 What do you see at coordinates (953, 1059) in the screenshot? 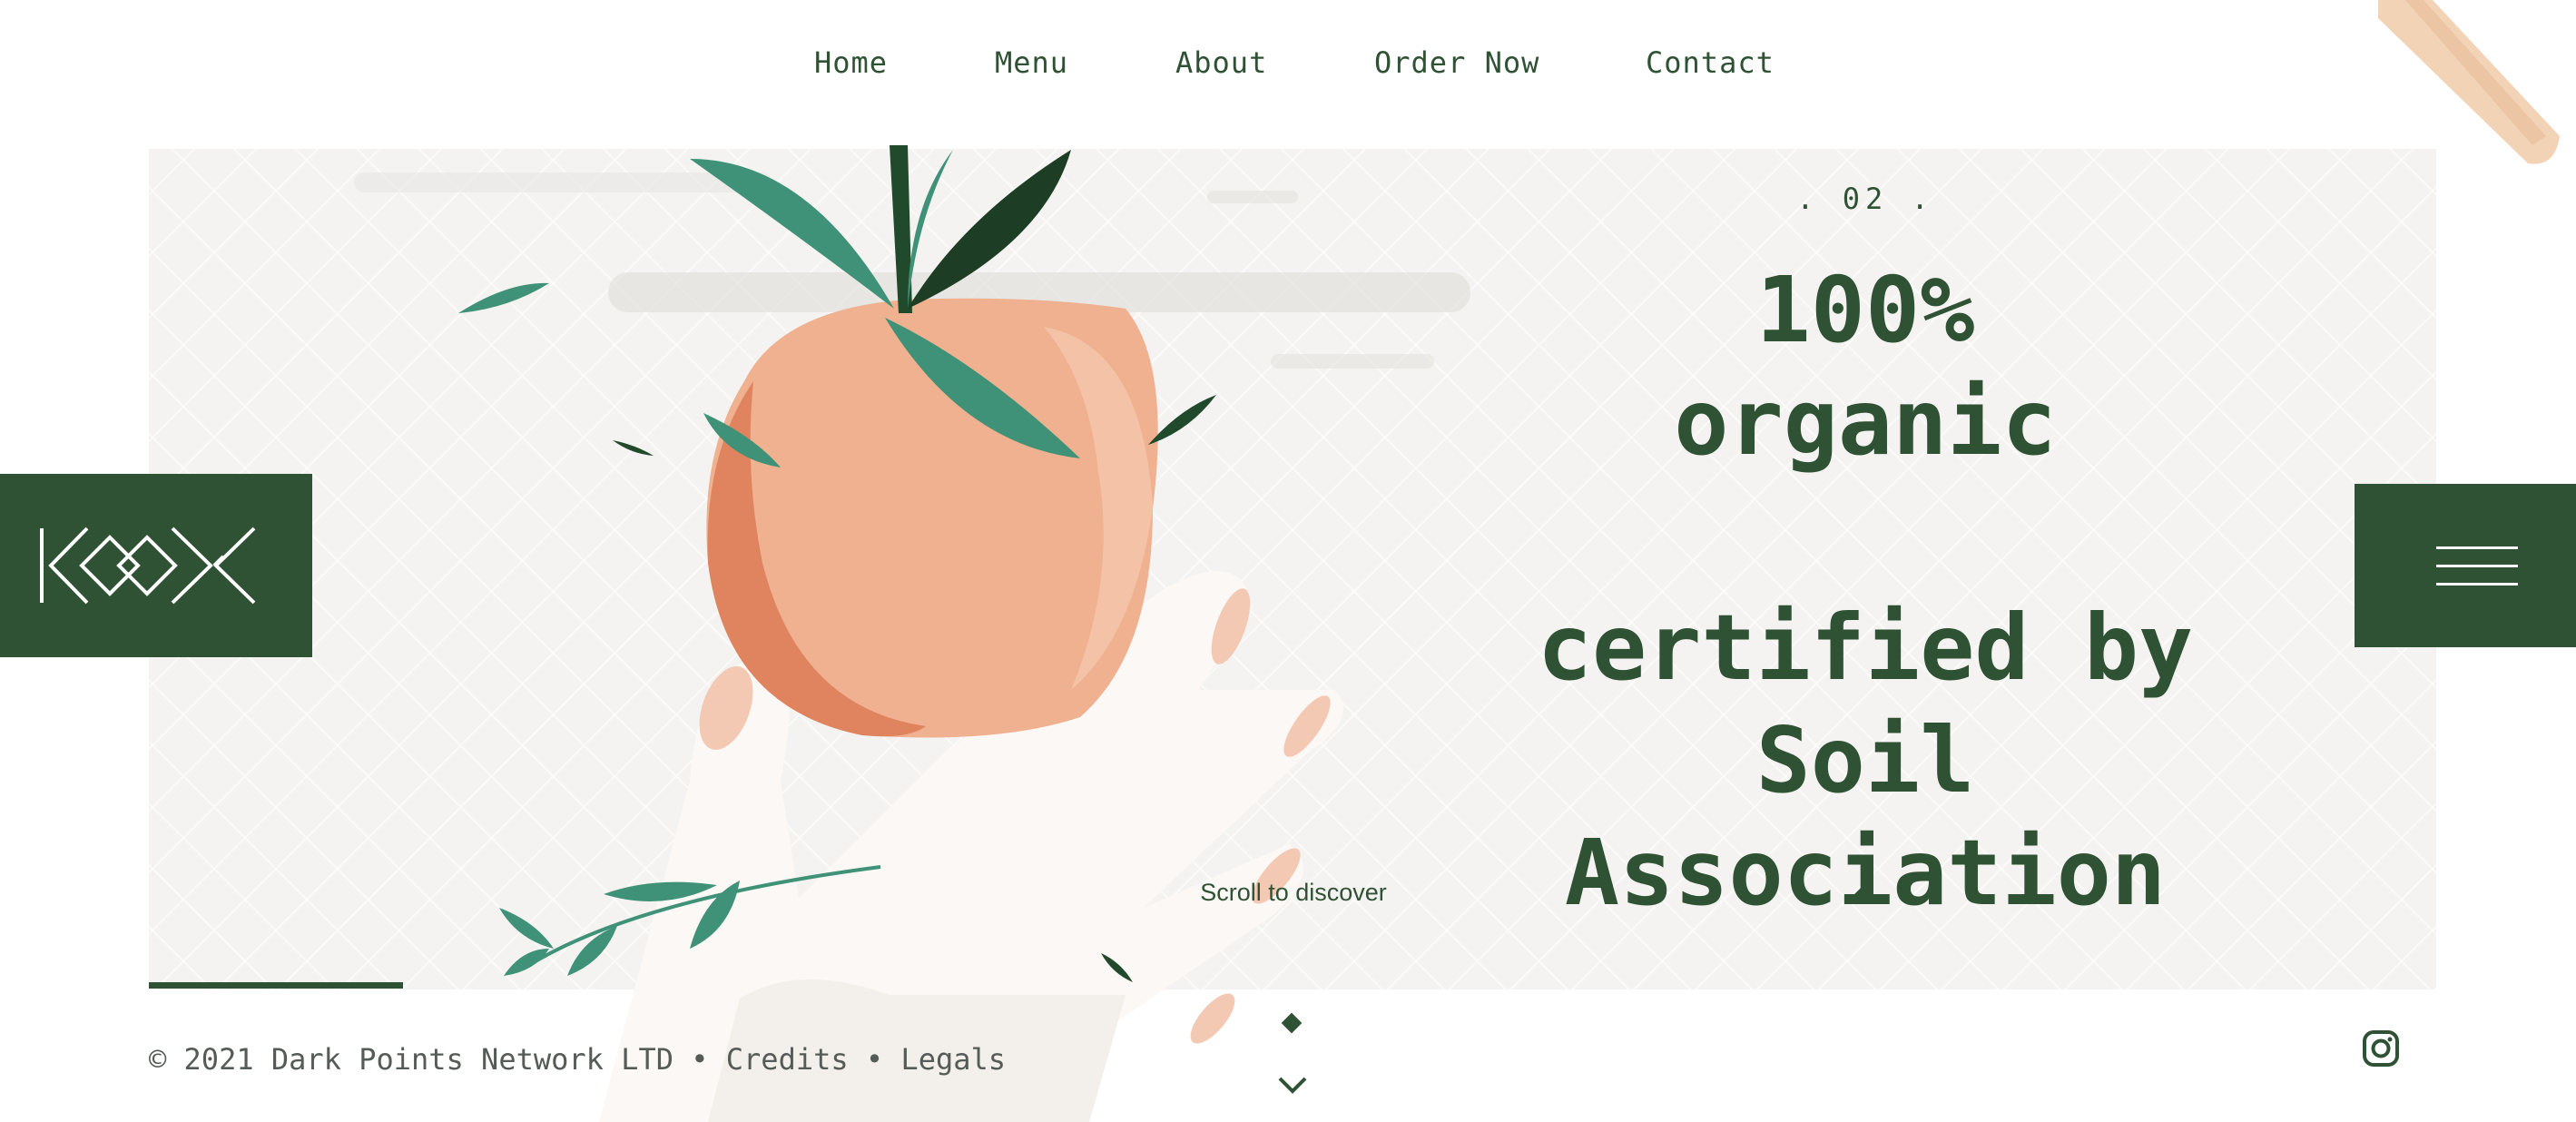
I see `footer-legals-link: Legals` at bounding box center [953, 1059].